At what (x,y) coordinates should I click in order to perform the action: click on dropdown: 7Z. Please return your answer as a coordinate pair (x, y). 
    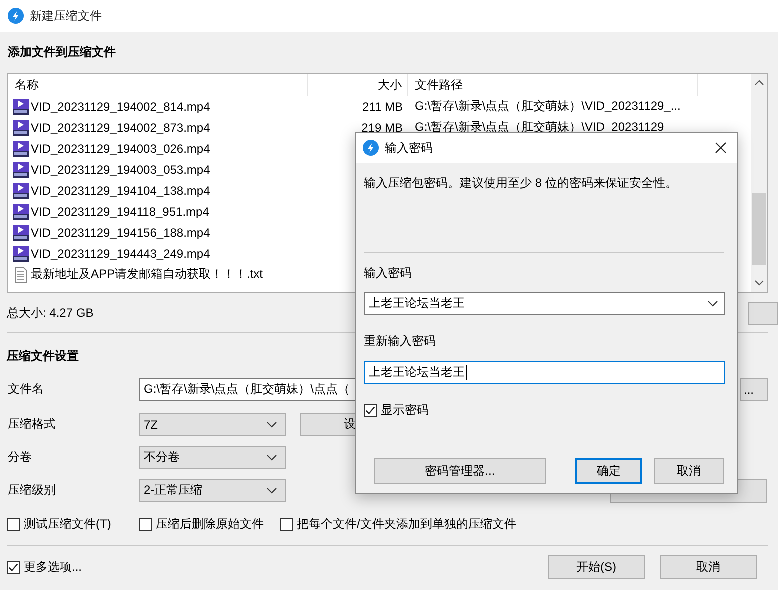
    Looking at the image, I should click on (212, 424).